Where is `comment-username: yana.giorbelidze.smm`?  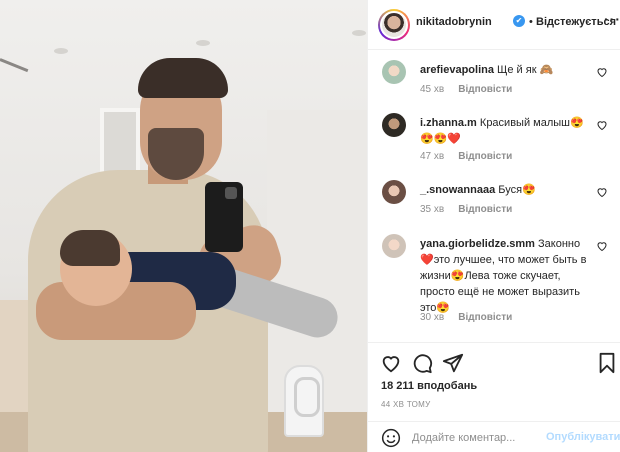
comment-username: yana.giorbelidze.smm is located at coordinates (477, 244).